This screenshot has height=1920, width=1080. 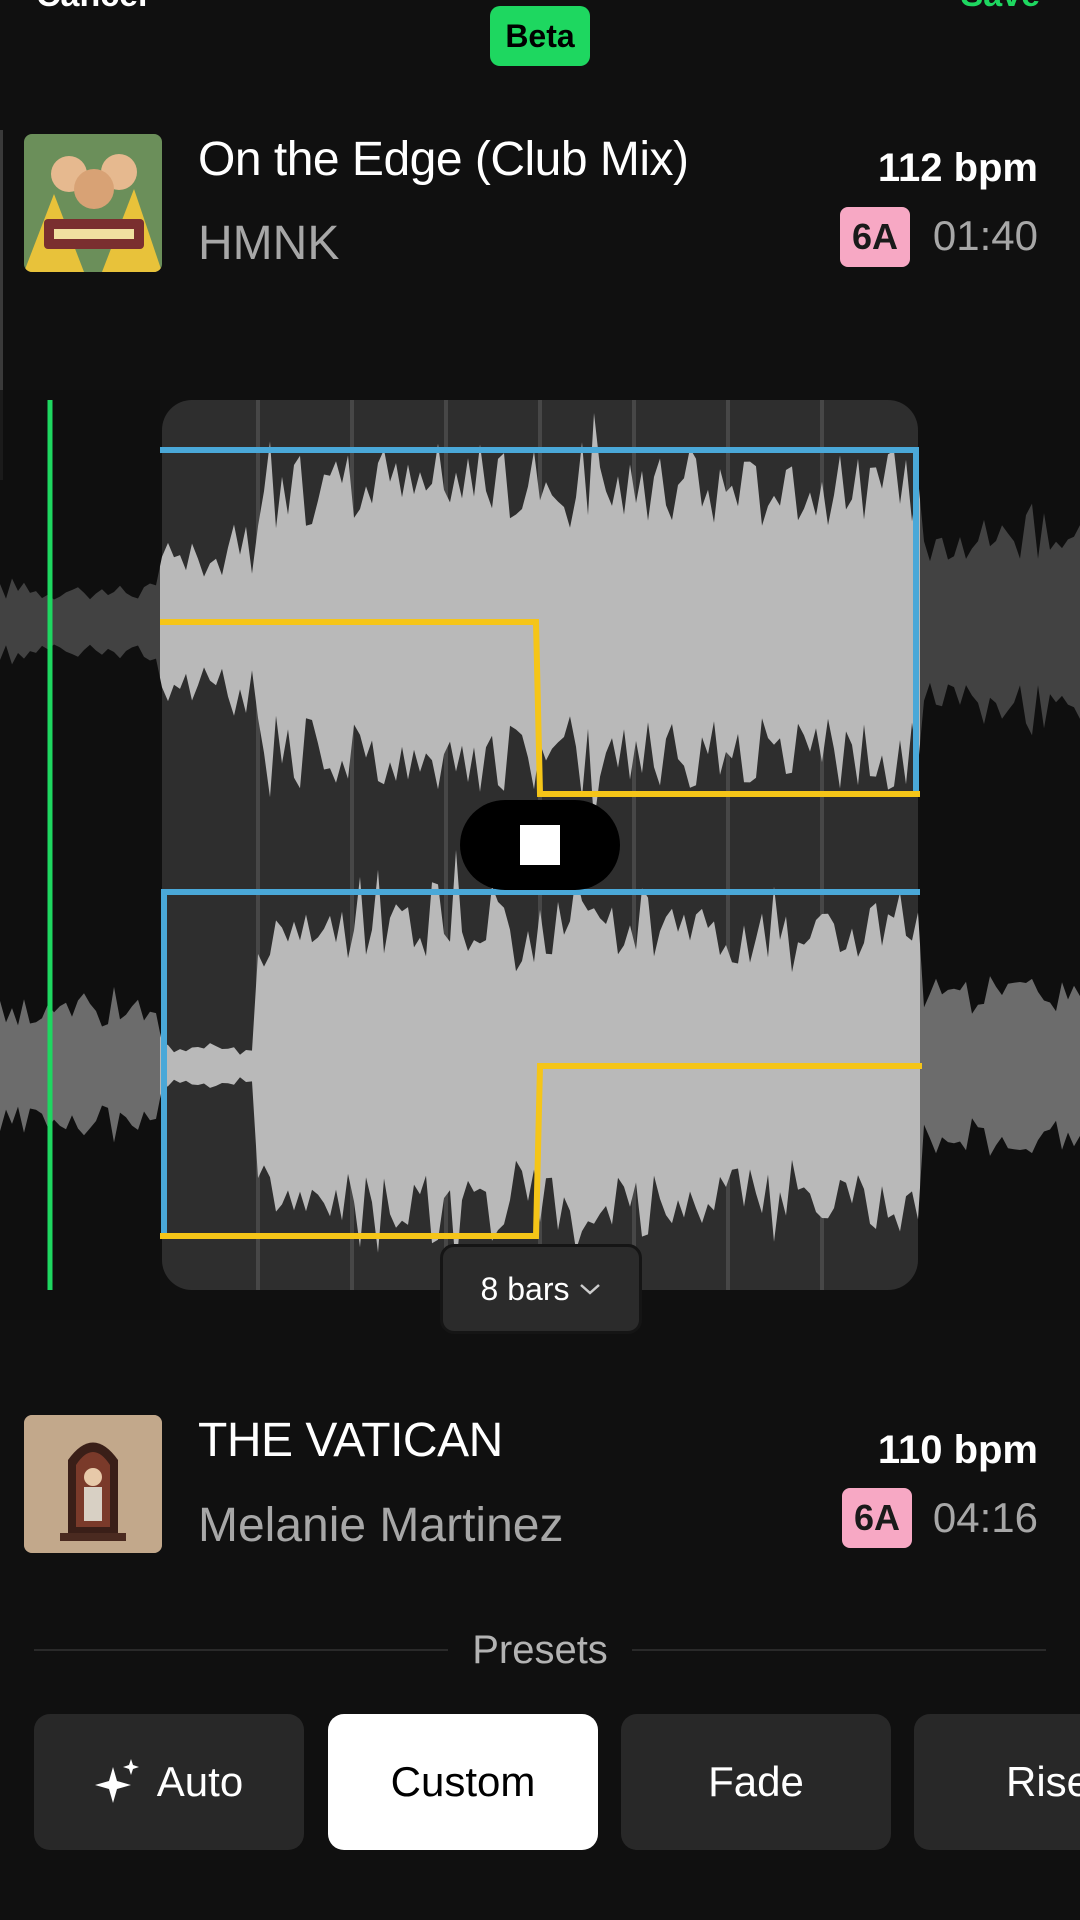 I want to click on cancel-button: Cancel, so click(x=92, y=7).